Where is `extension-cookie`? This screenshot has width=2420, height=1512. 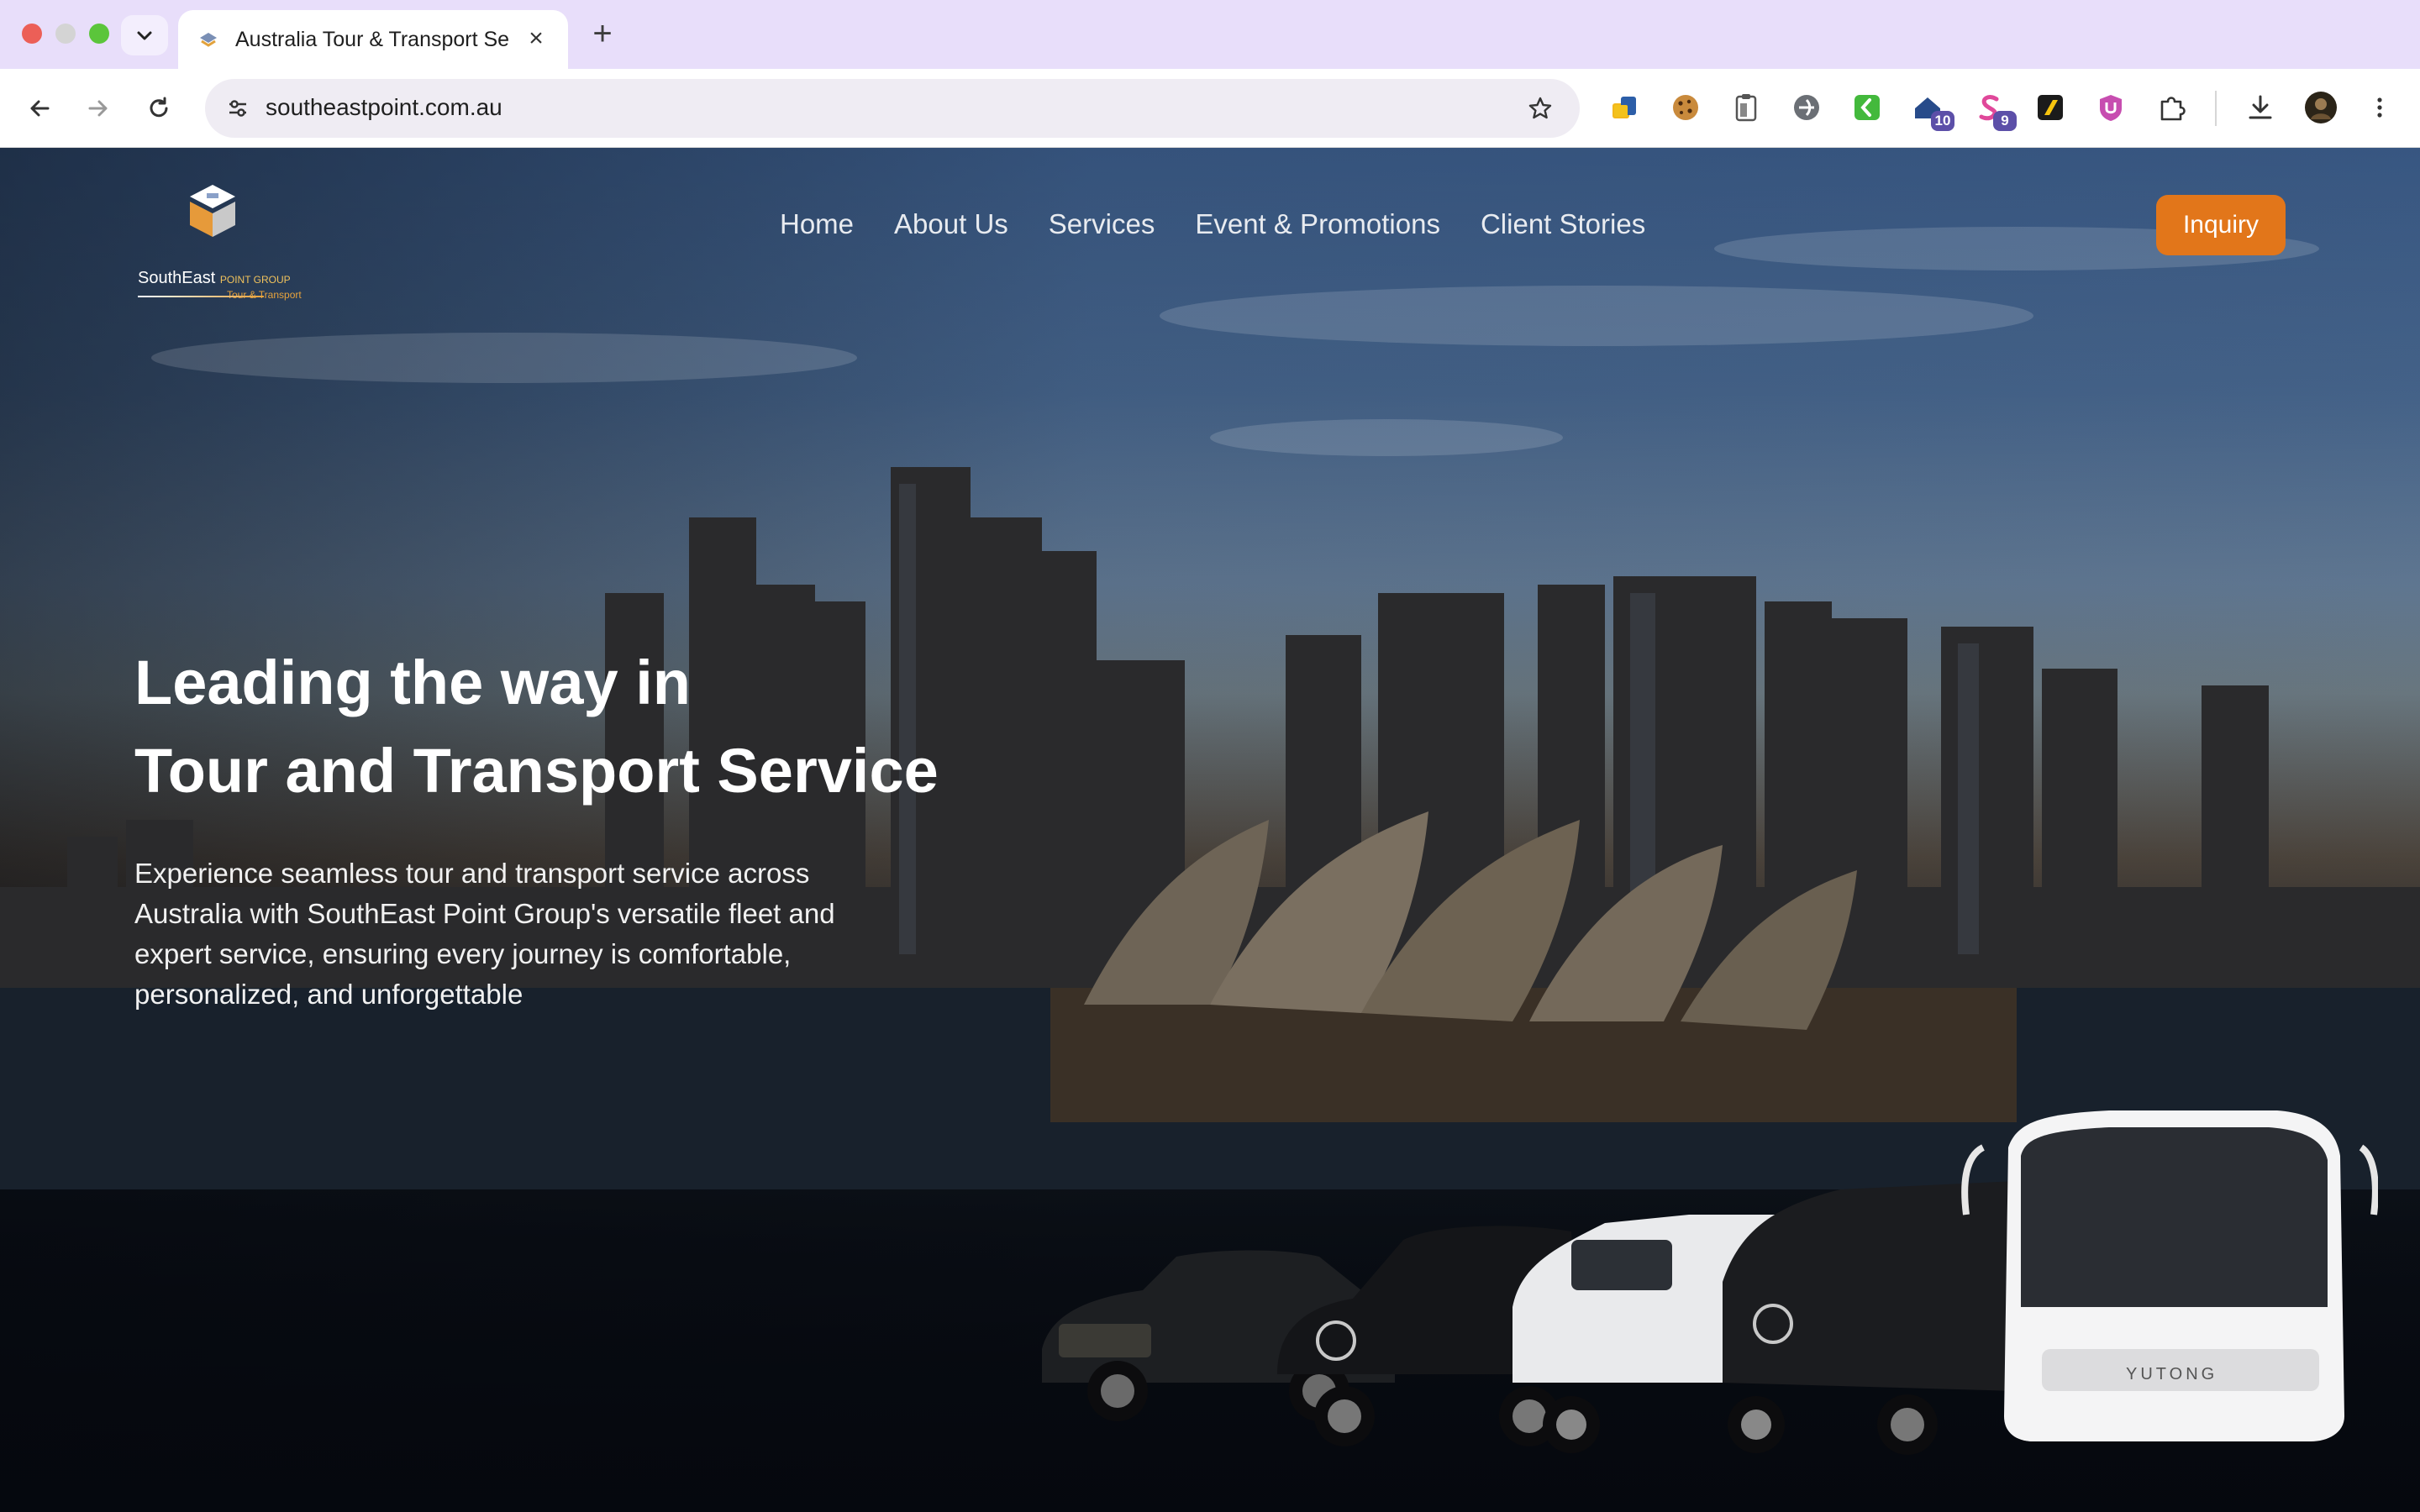 extension-cookie is located at coordinates (1685, 107).